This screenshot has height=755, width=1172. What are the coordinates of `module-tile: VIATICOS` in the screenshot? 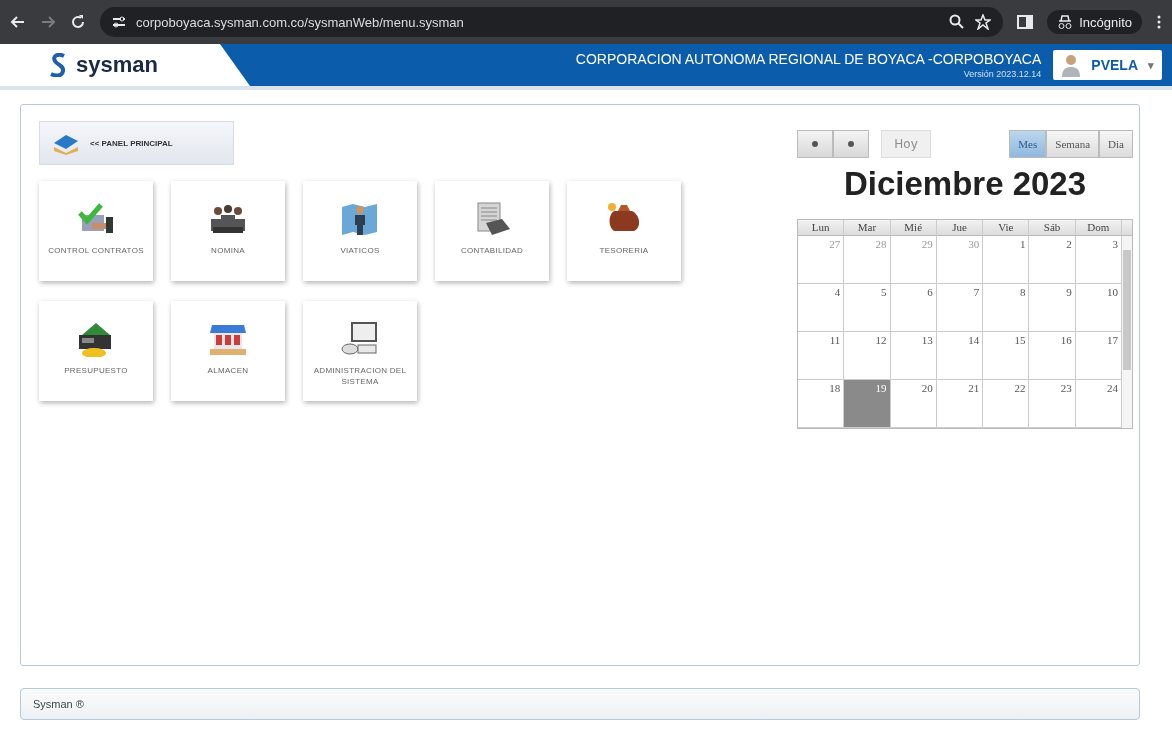 It's located at (360, 231).